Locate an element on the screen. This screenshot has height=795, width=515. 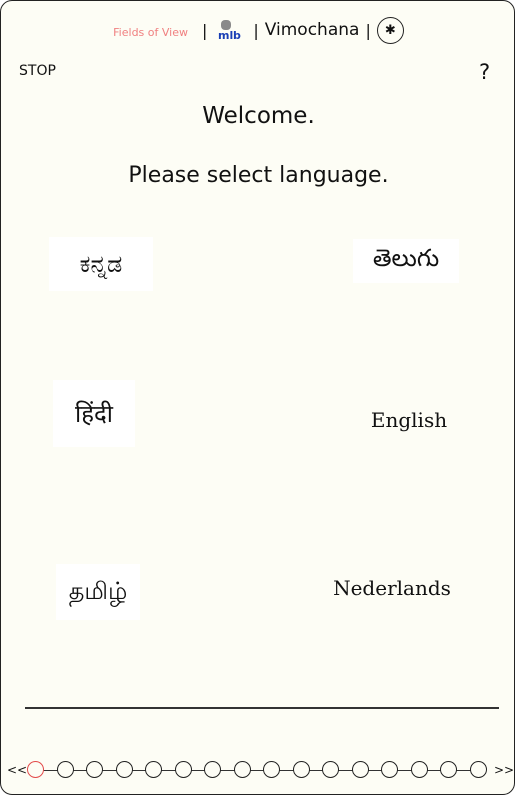
help-button: ? is located at coordinates (484, 72).